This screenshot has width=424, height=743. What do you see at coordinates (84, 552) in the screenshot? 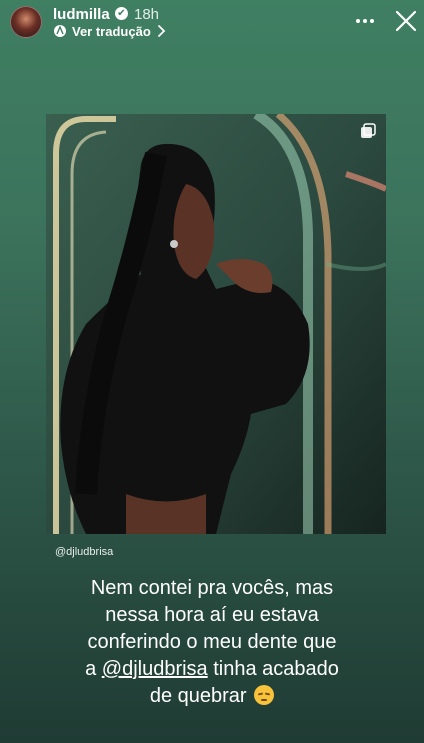
I see `photo-credit: @djludbrisa` at bounding box center [84, 552].